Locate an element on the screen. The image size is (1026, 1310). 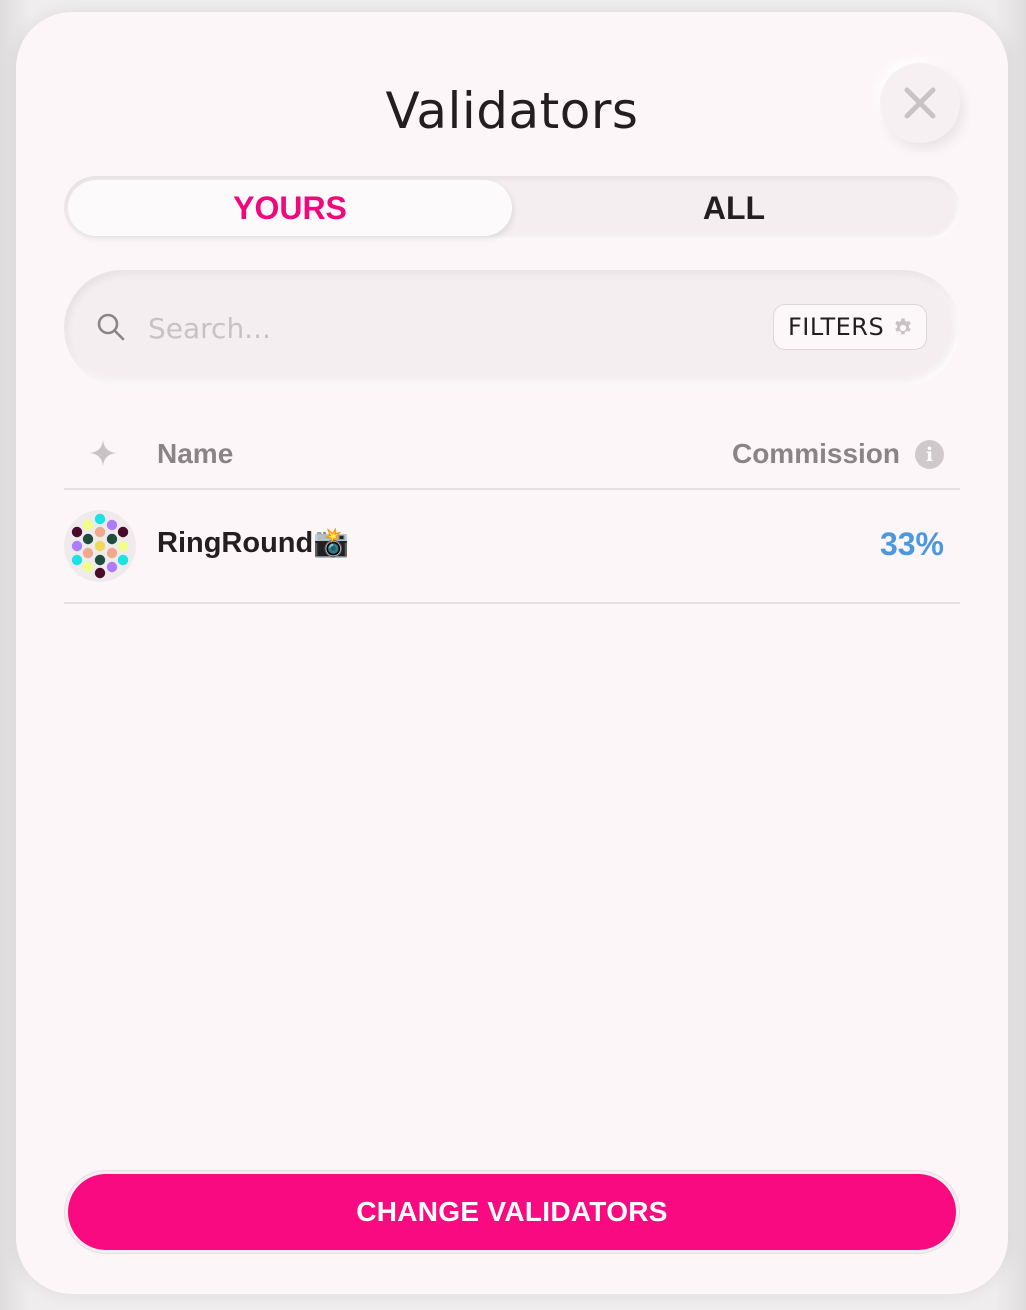
column-header-name: Name is located at coordinates (195, 454).